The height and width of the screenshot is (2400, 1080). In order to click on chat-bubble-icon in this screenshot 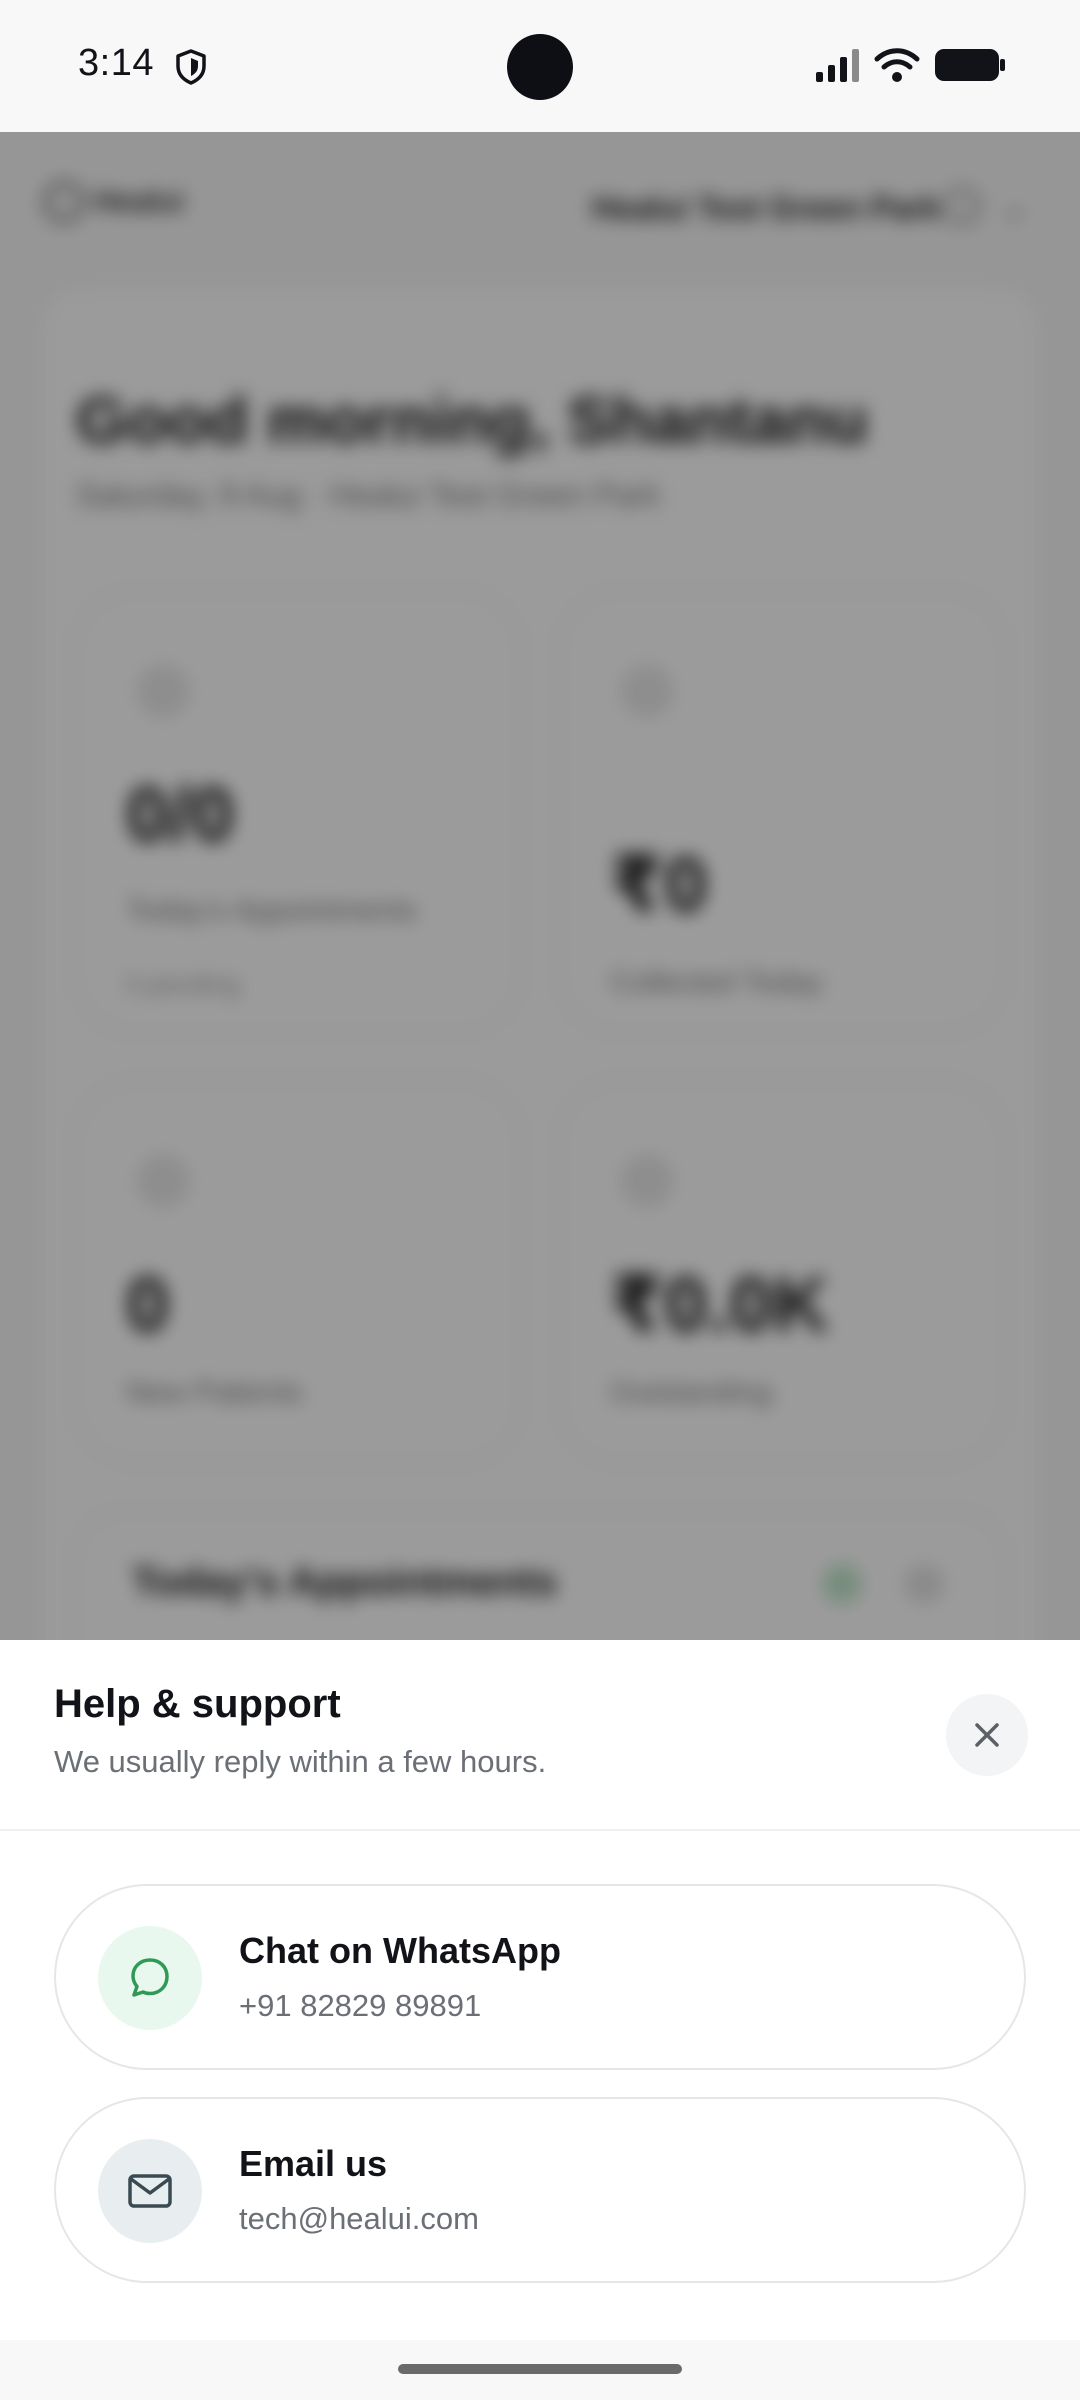, I will do `click(150, 1977)`.